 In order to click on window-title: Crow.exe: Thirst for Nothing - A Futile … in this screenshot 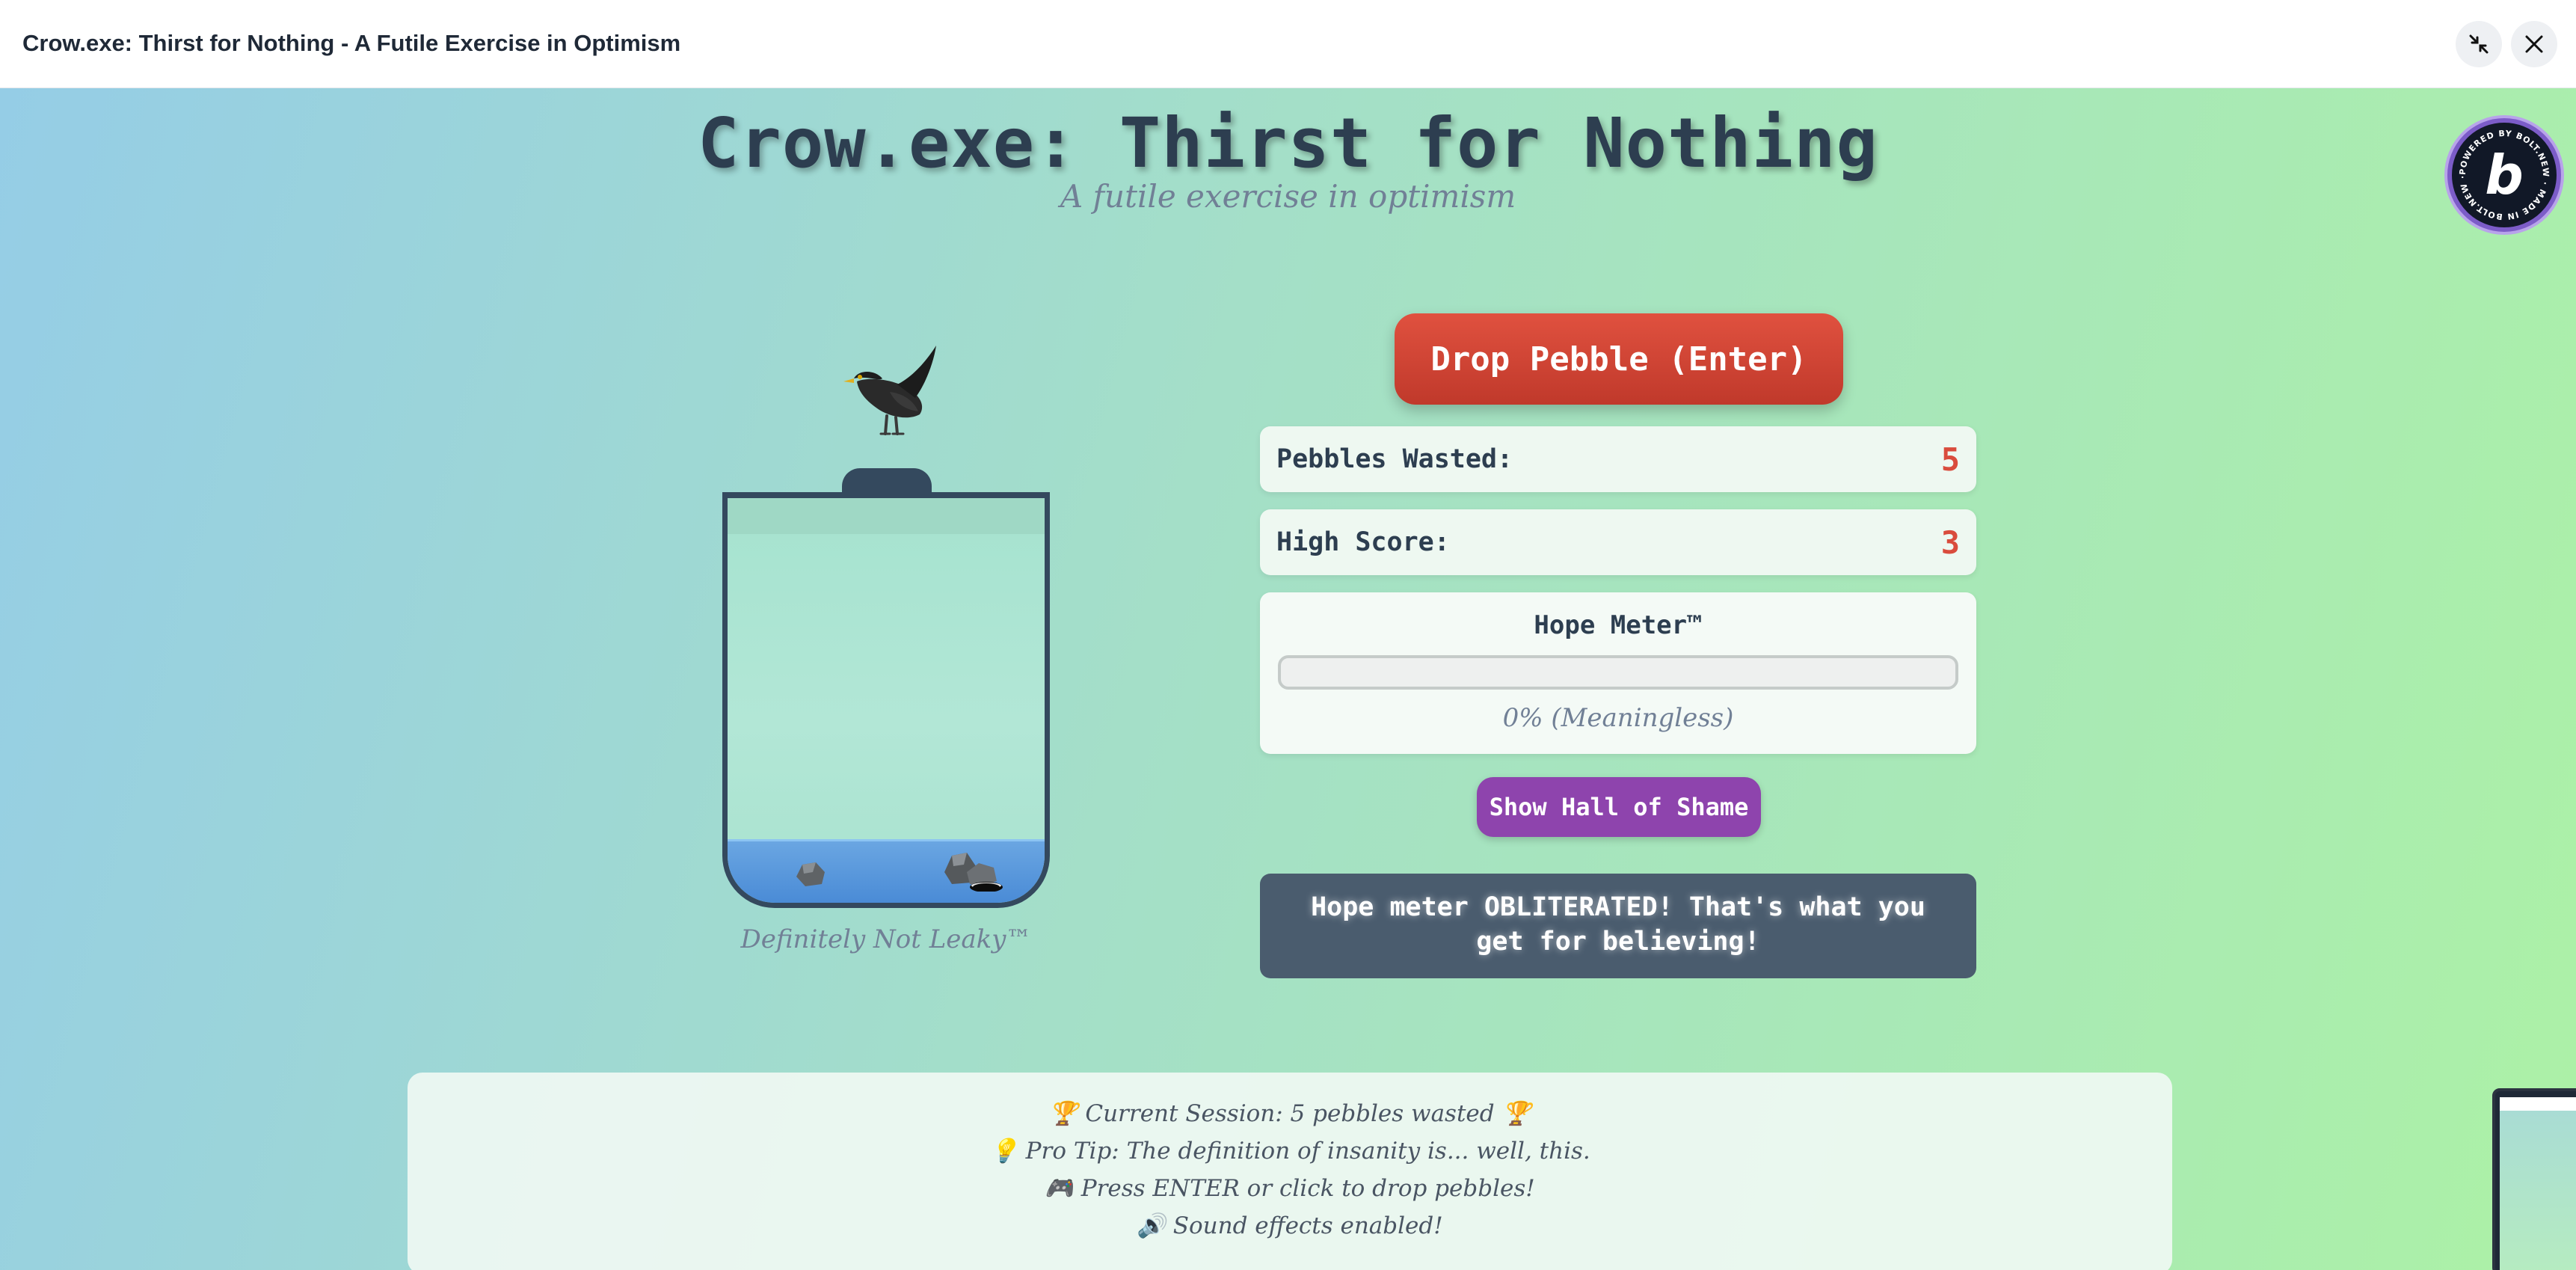, I will do `click(351, 43)`.